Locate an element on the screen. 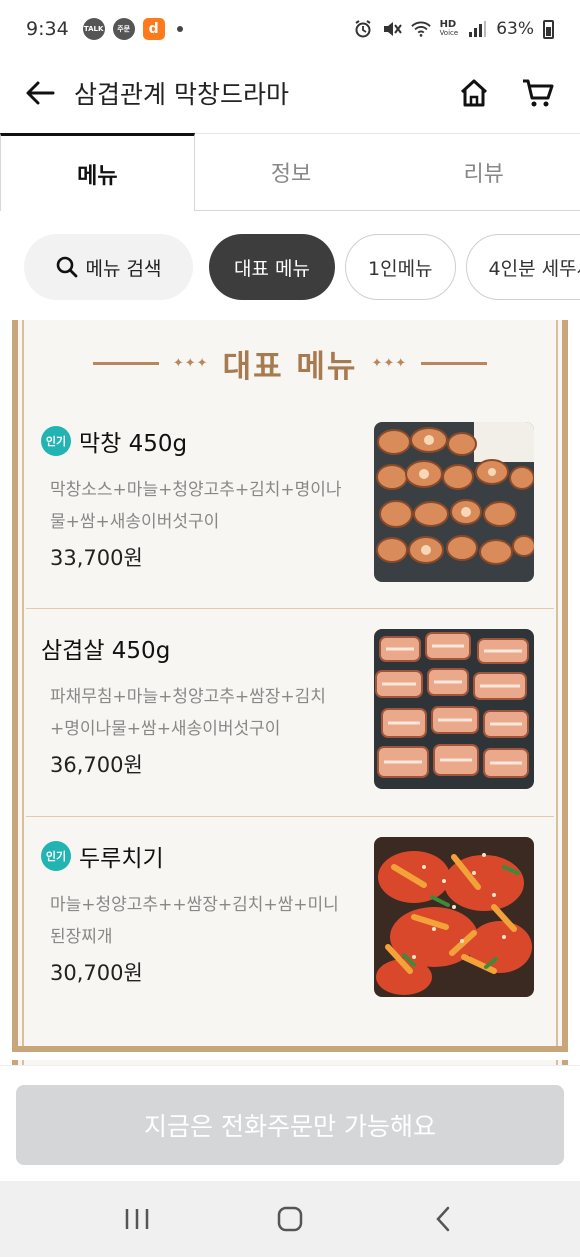  wifi-icon is located at coordinates (420, 29).